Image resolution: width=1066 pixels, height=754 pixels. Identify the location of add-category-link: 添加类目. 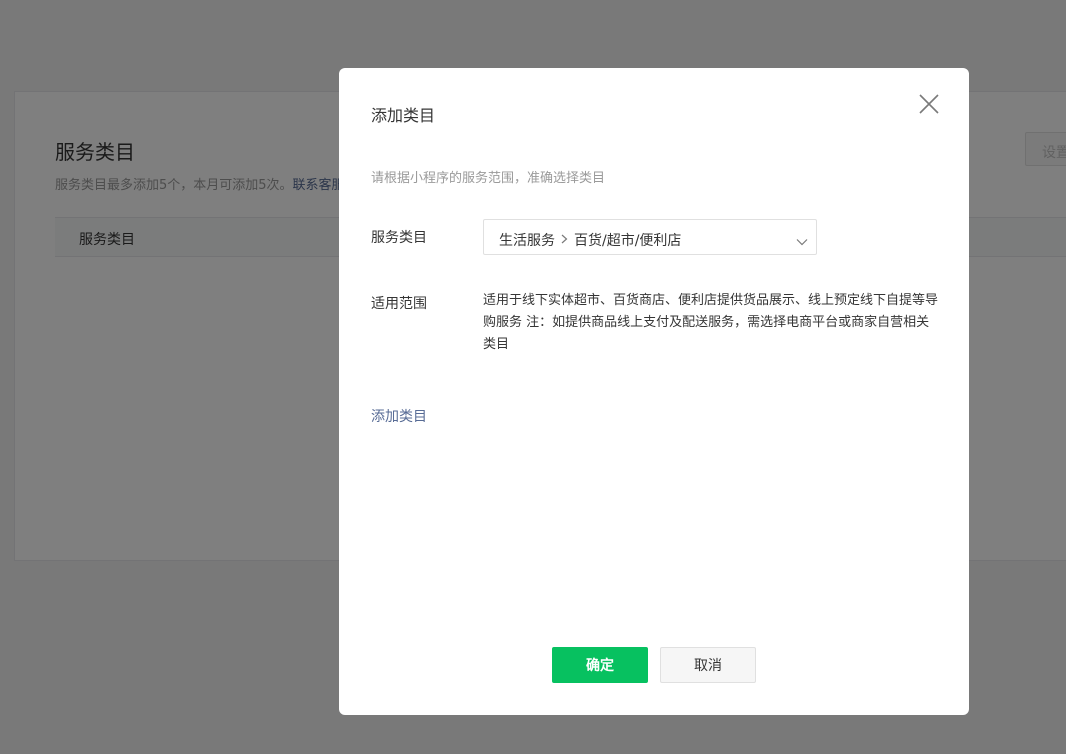
(399, 416).